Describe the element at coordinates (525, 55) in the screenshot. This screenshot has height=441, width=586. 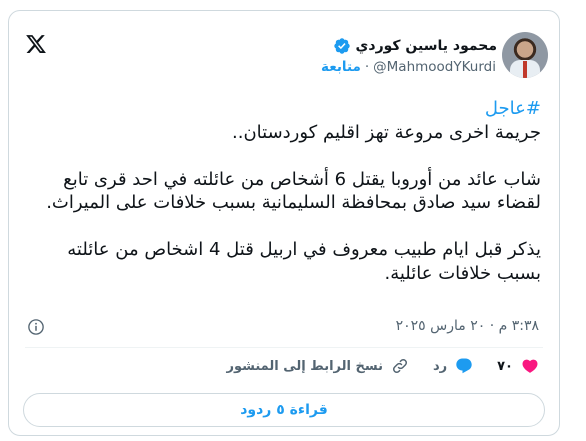
I see `avatar` at that location.